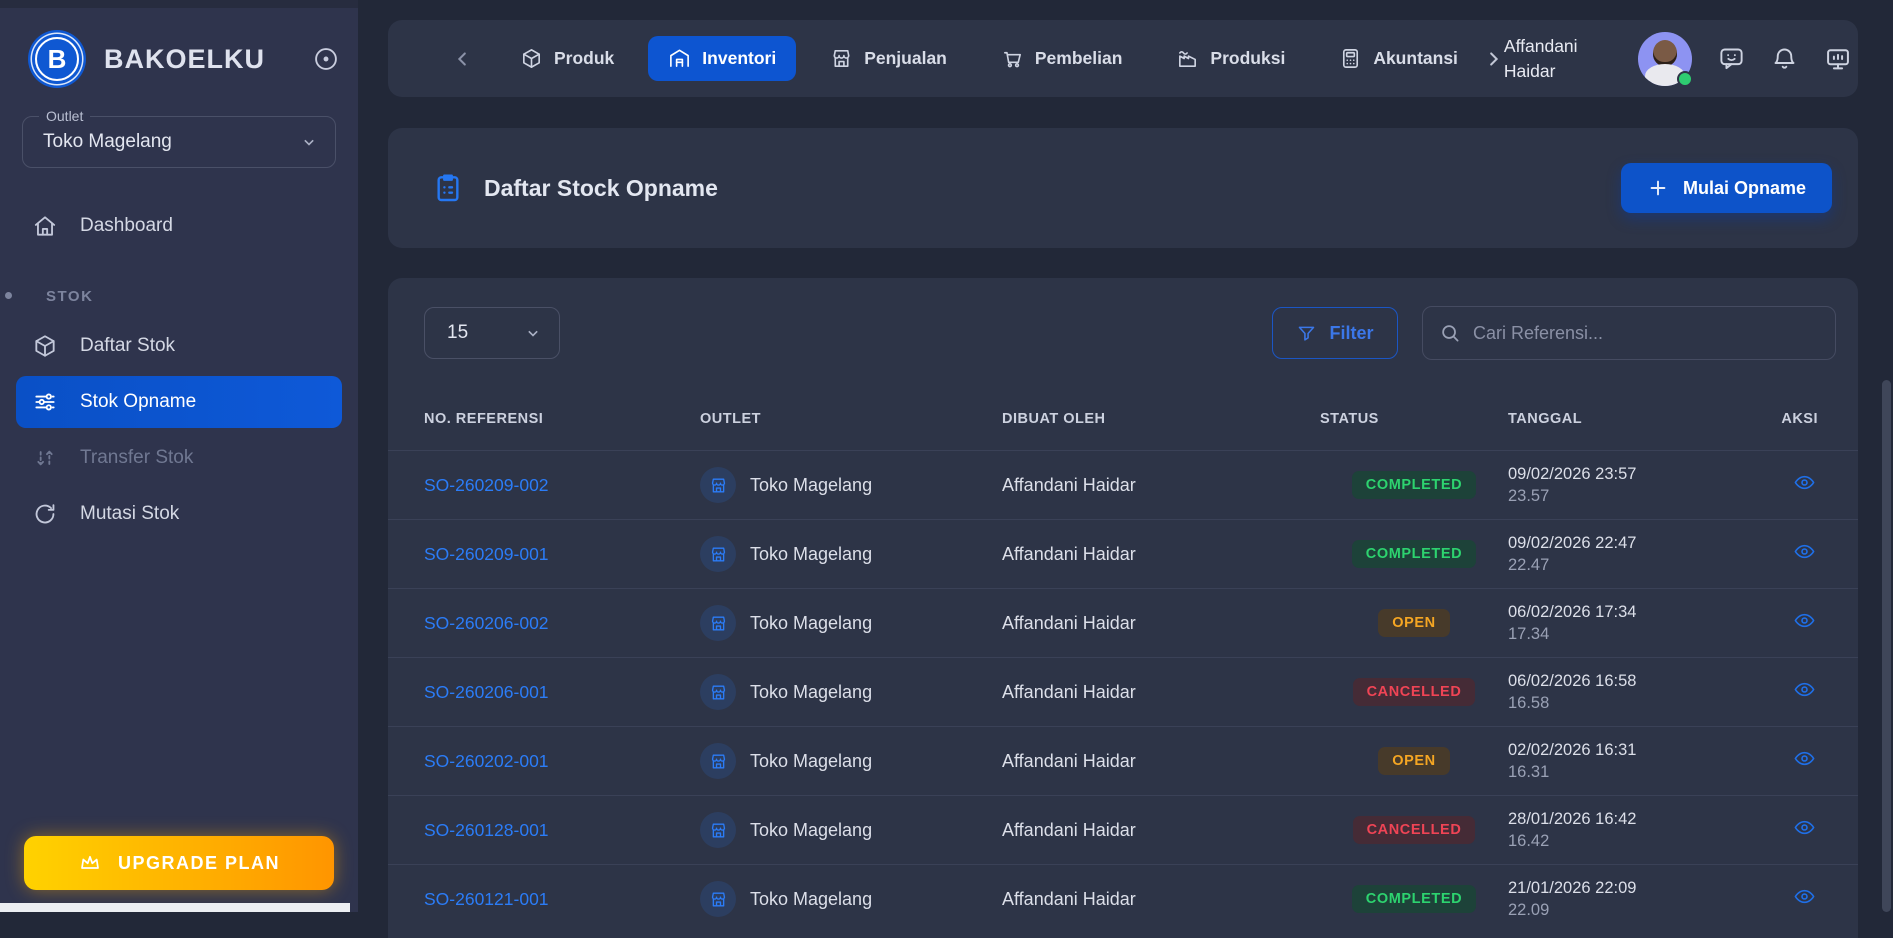 The height and width of the screenshot is (938, 1893). I want to click on upgrade-plan-button: UPGRADE PLAN, so click(179, 863).